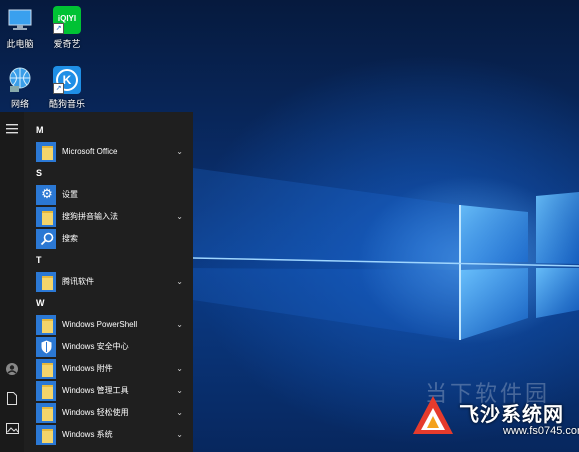 The width and height of the screenshot is (579, 452). I want to click on app-list-item: Microsoft Office ⌄, so click(112, 152).